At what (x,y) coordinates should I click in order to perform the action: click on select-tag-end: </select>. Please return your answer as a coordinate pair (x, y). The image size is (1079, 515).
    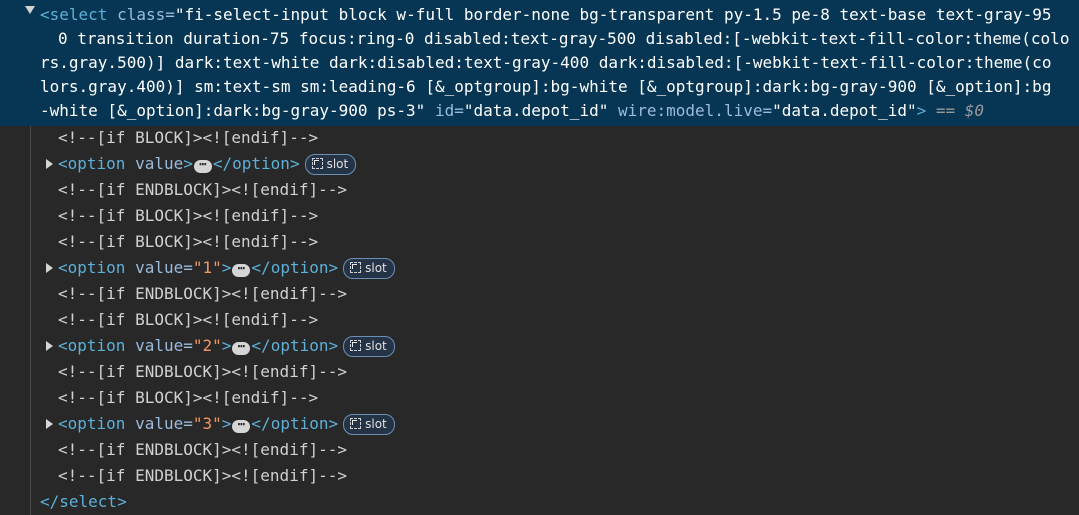
    Looking at the image, I should click on (83, 501).